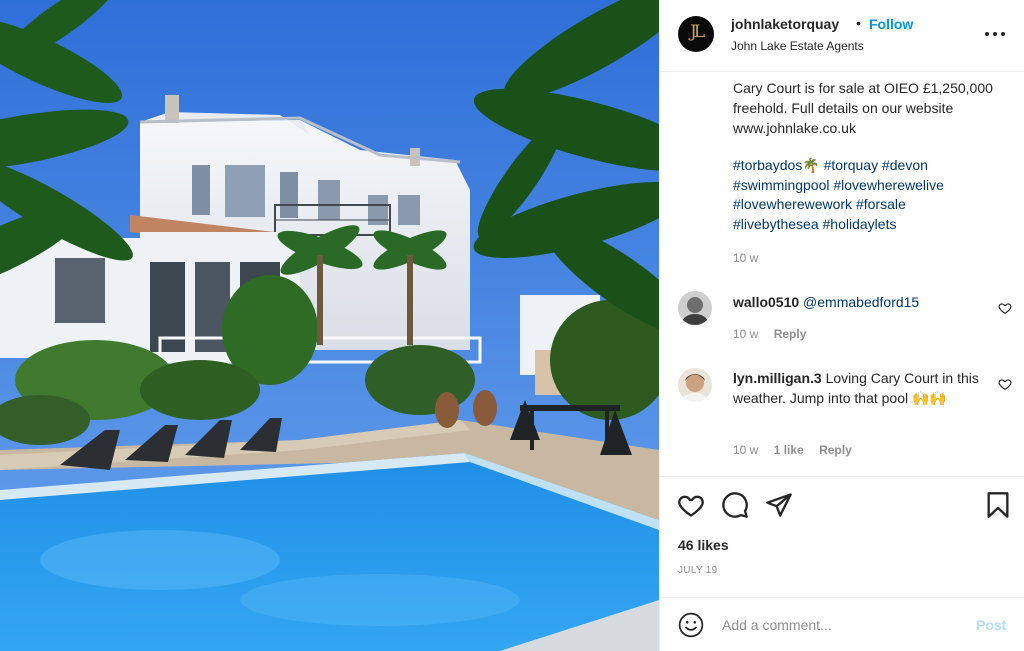 This screenshot has width=1024, height=651. What do you see at coordinates (891, 24) in the screenshot?
I see `follow-button: Follow` at bounding box center [891, 24].